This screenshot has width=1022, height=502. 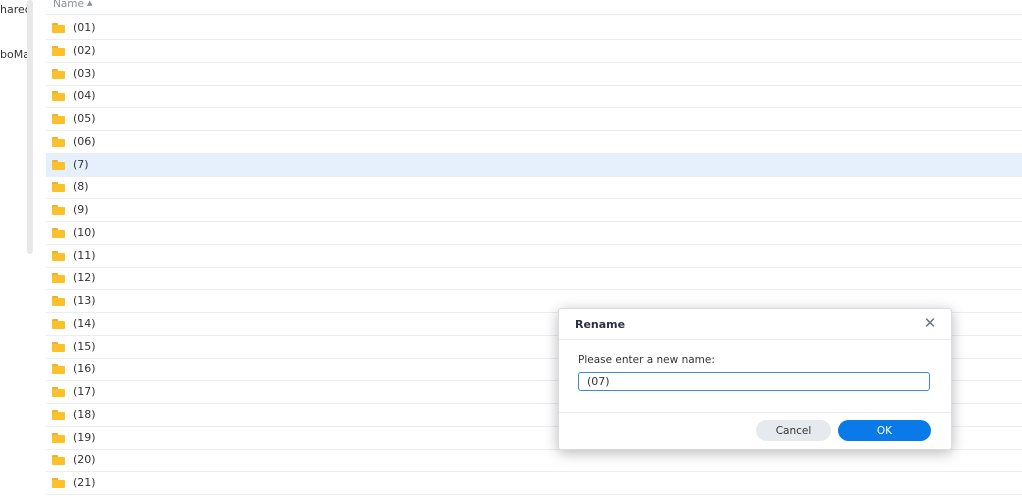 I want to click on folder-name: (11), so click(x=84, y=255).